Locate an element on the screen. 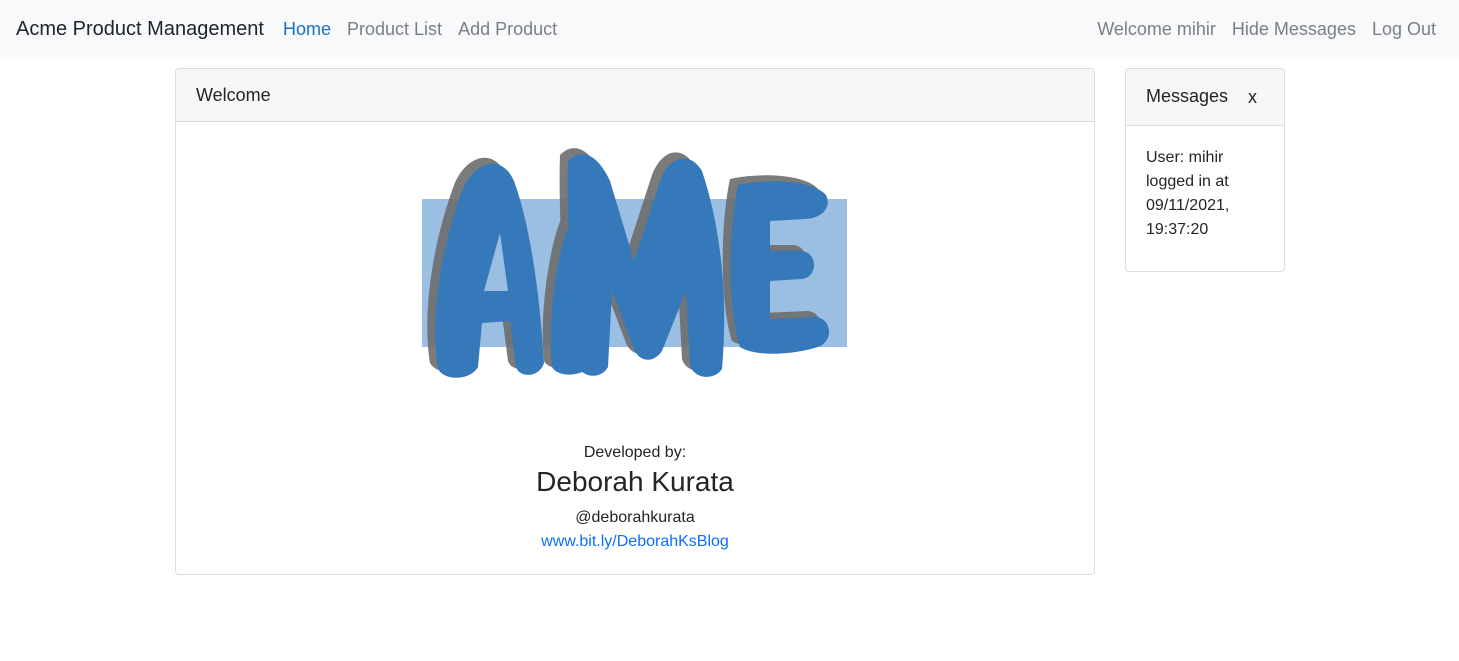  acme-logo-image is located at coordinates (634, 263).